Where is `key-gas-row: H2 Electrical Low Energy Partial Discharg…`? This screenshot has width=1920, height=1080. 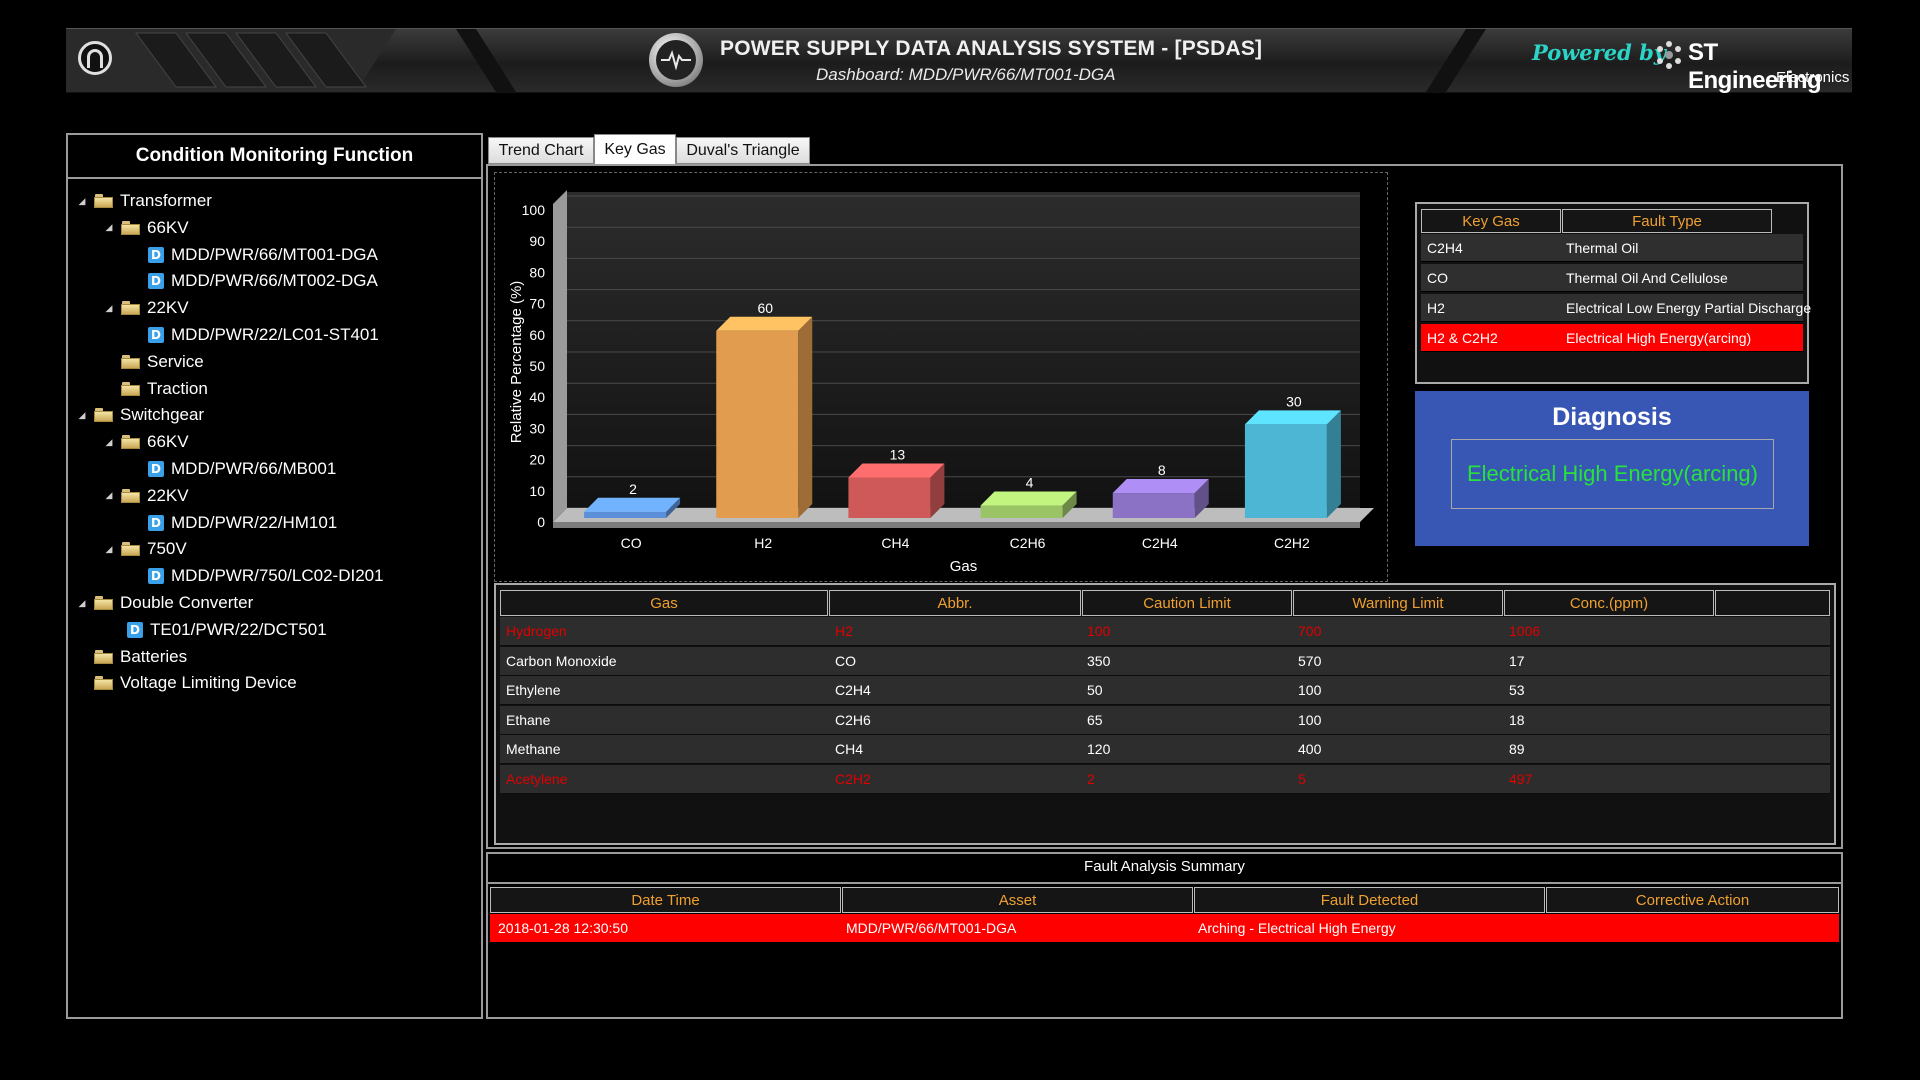 key-gas-row: H2 Electrical Low Energy Partial Discharg… is located at coordinates (1616, 308).